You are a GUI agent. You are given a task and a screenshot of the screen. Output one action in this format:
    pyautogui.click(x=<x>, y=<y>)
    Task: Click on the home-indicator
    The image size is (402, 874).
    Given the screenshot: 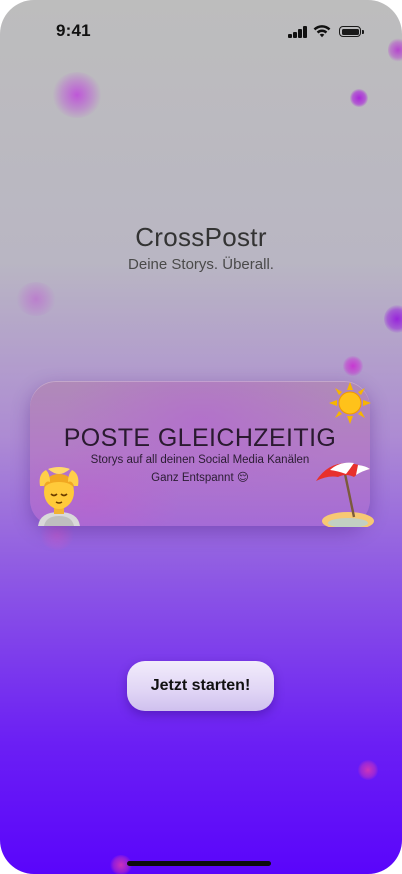 What is the action you would take?
    pyautogui.click(x=199, y=863)
    